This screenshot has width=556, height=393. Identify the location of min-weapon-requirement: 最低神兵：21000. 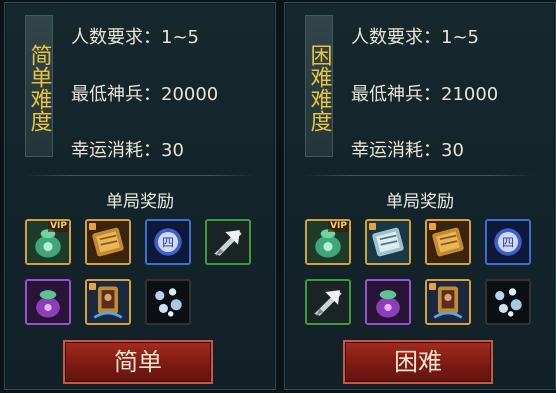
(425, 94).